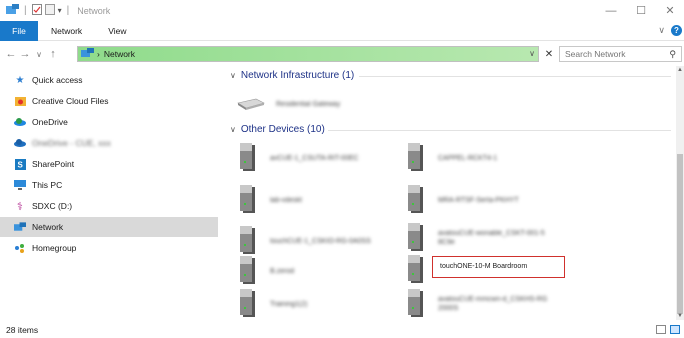 The image size is (684, 338). Describe the element at coordinates (342, 330) in the screenshot. I see `status-bar: 28 items` at that location.